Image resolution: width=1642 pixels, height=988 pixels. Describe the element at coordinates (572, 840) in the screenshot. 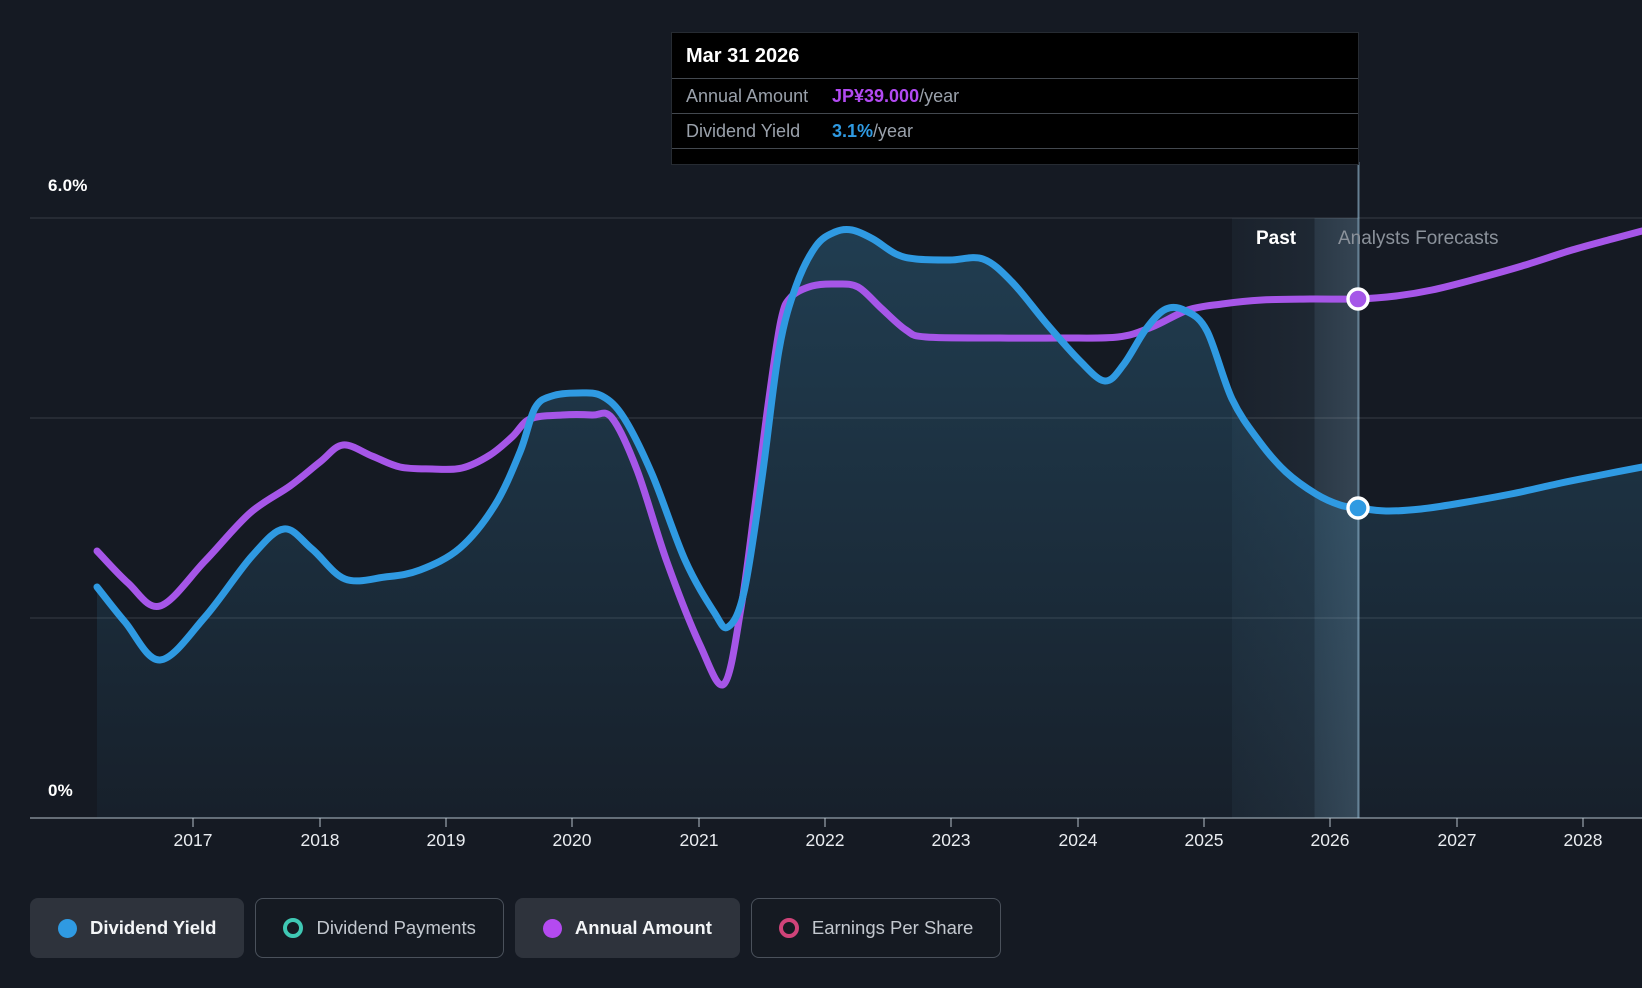

I see `x-tick-label-2020: 2020` at that location.